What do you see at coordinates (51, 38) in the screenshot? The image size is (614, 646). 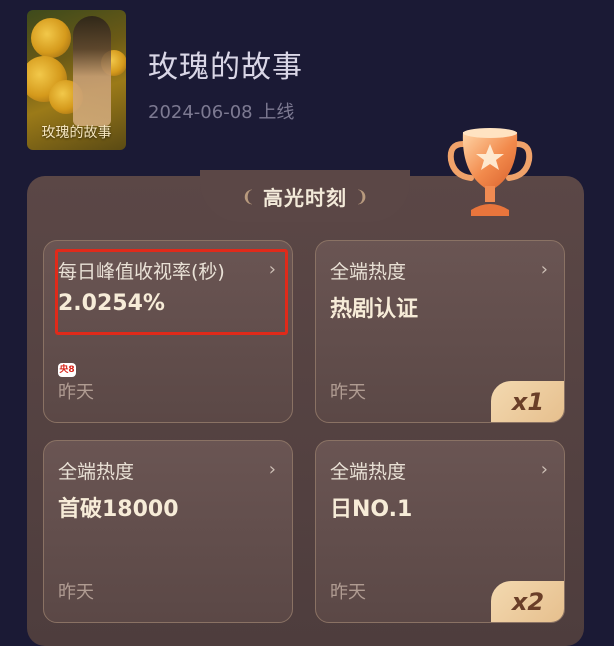 I see `rose-decoration` at bounding box center [51, 38].